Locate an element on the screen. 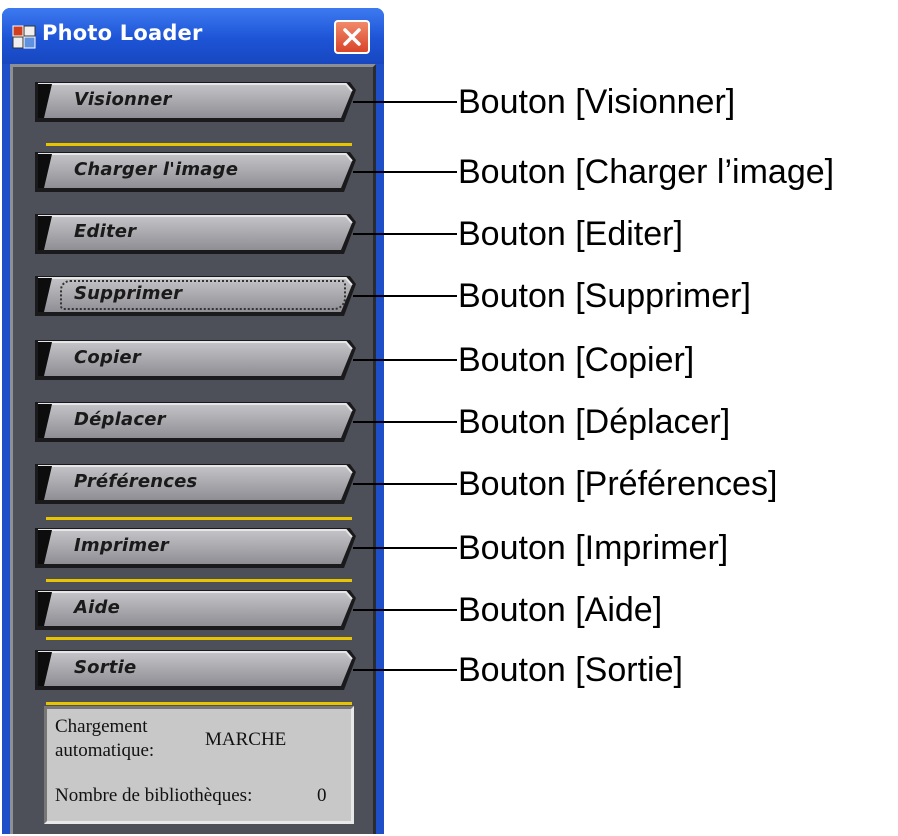 The height and width of the screenshot is (836, 898). auto-load-label-cont: automatique: is located at coordinates (105, 750).